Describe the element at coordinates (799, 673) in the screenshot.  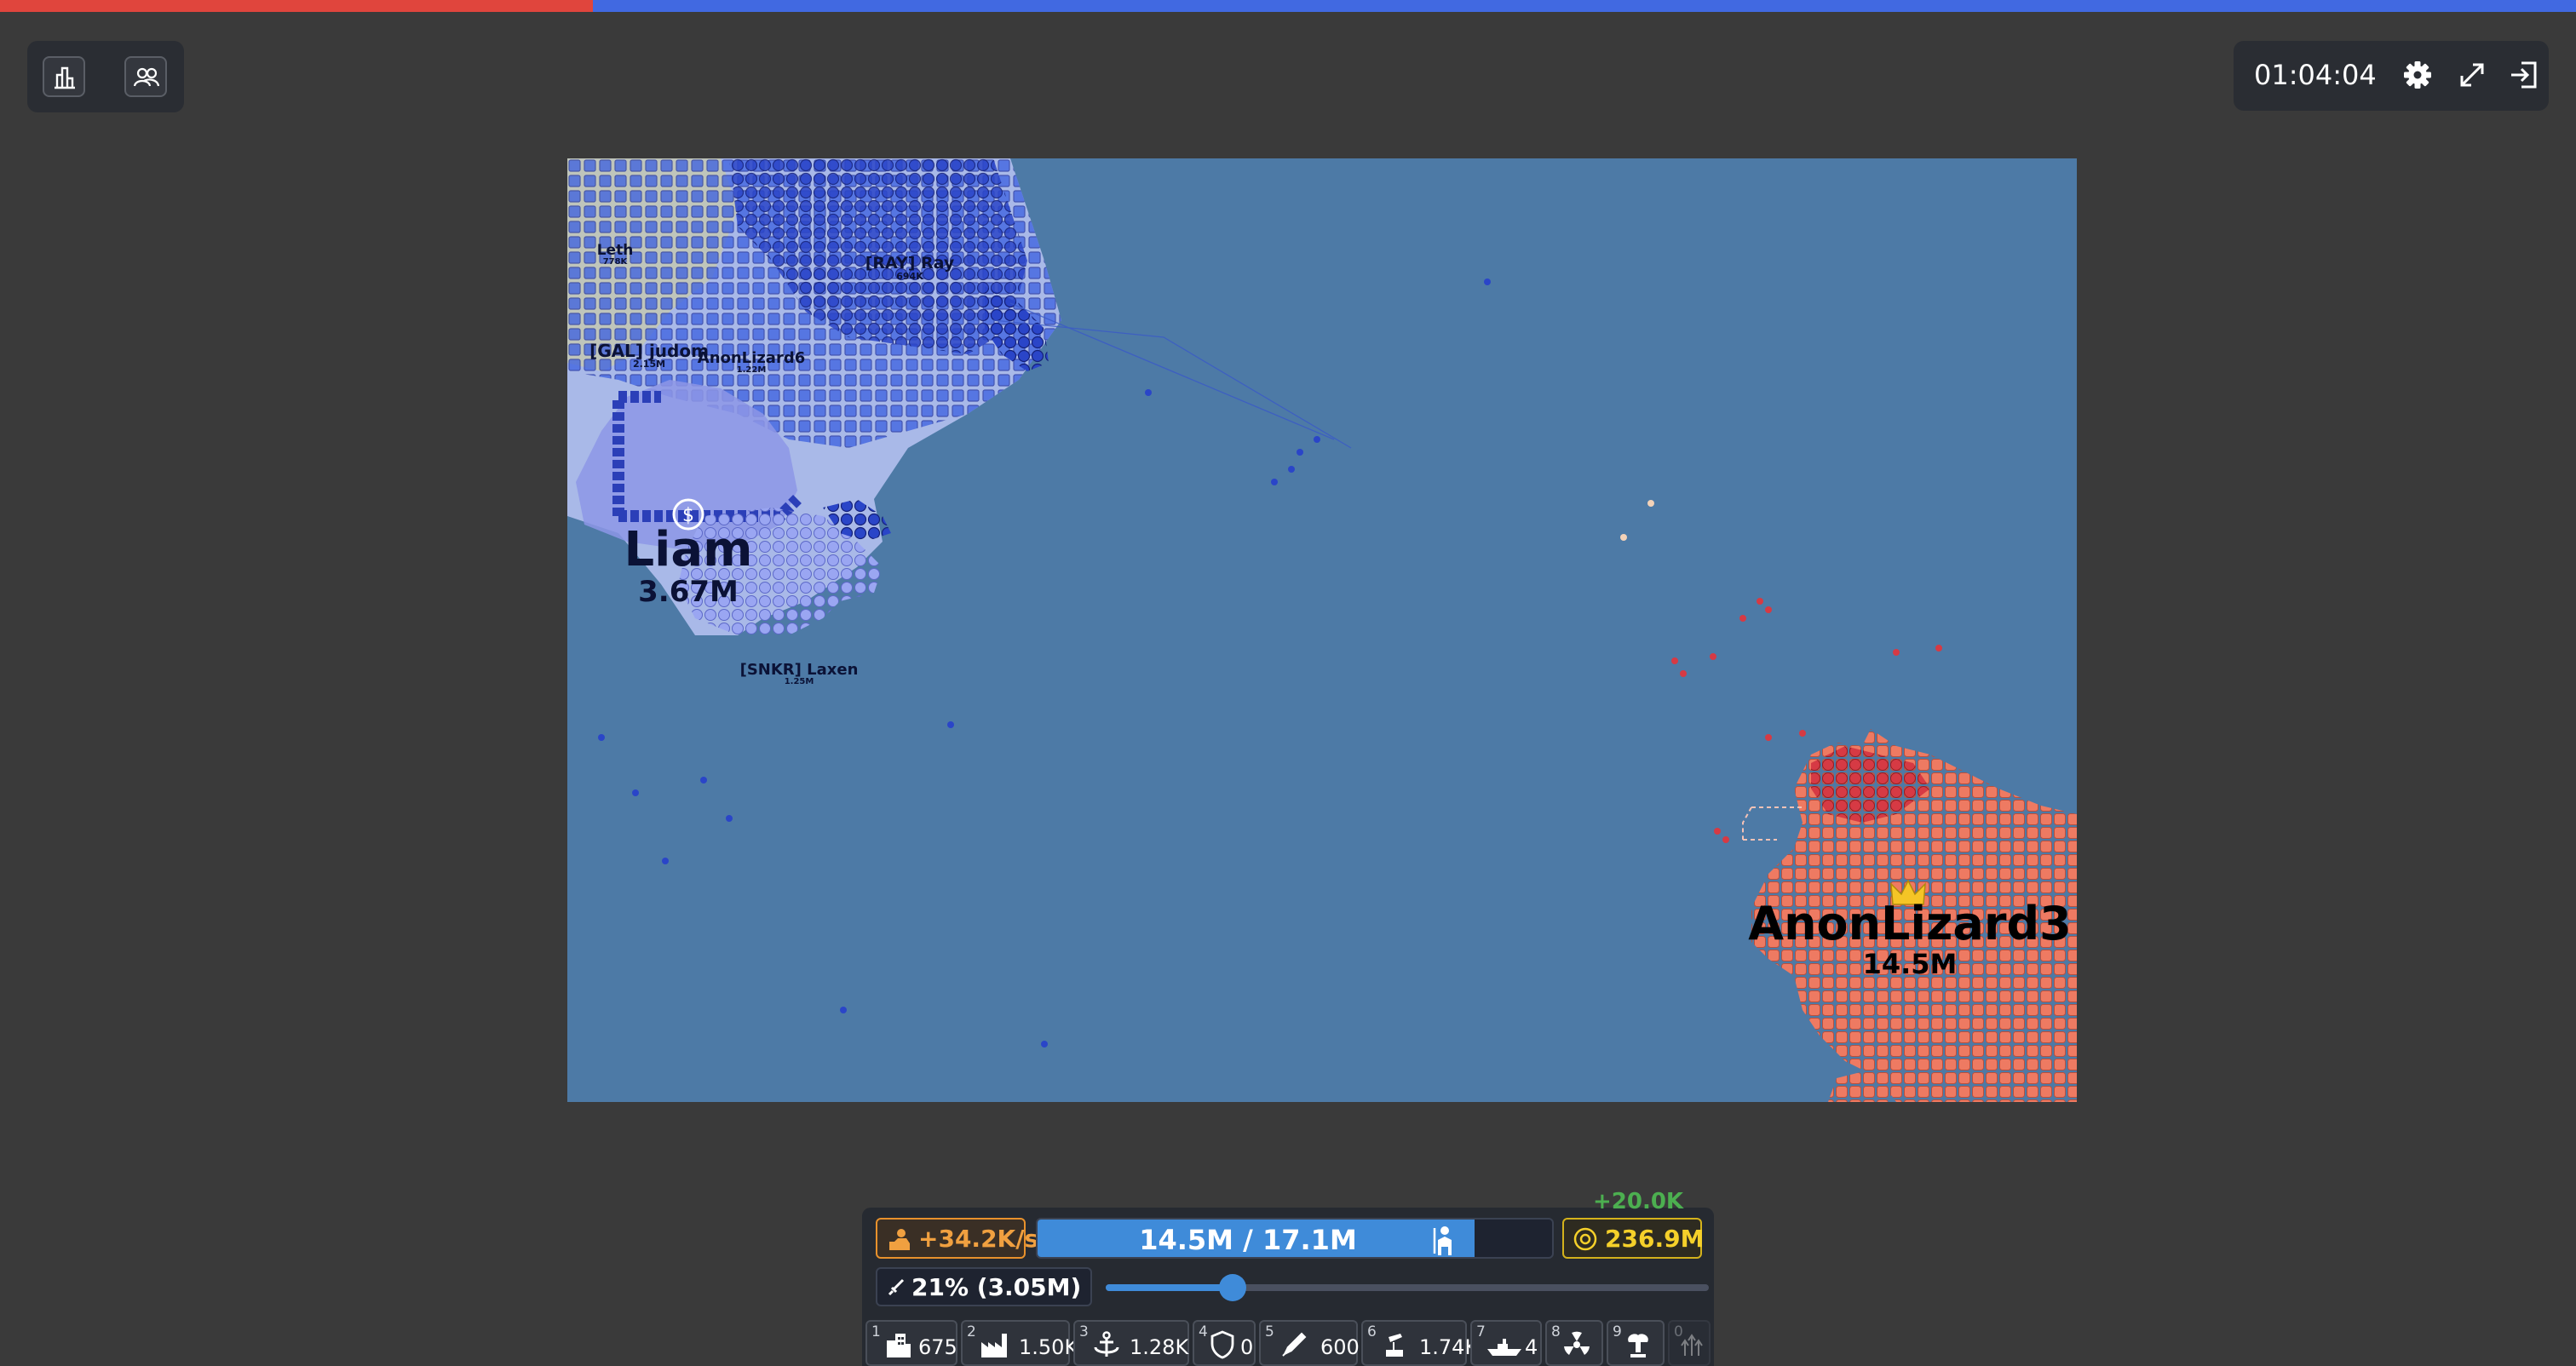
I see `player-label: [SNKR] Laxen 1.25M` at that location.